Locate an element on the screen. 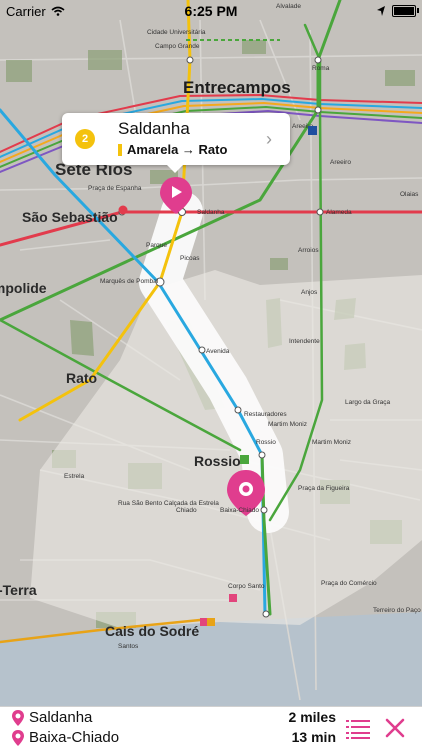 The image size is (422, 751). st-areeiro-2: Areeiro is located at coordinates (340, 162).